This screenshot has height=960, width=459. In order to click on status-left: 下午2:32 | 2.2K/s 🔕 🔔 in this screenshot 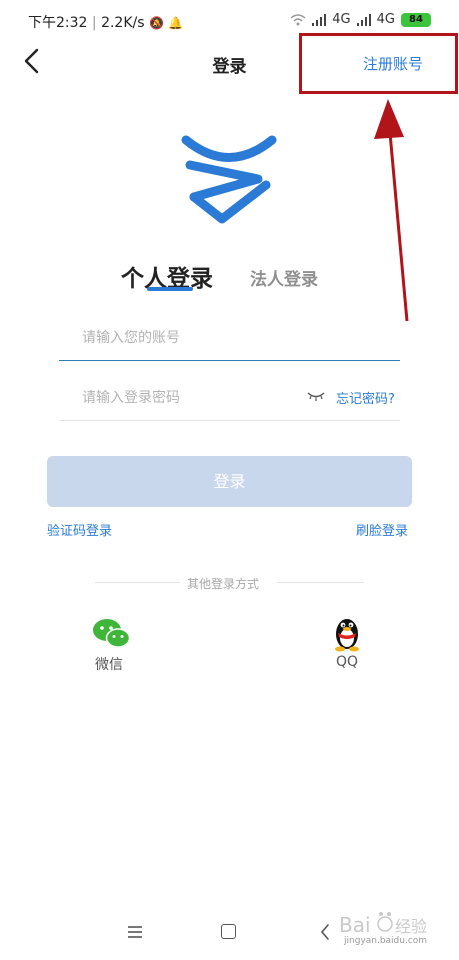, I will do `click(106, 23)`.